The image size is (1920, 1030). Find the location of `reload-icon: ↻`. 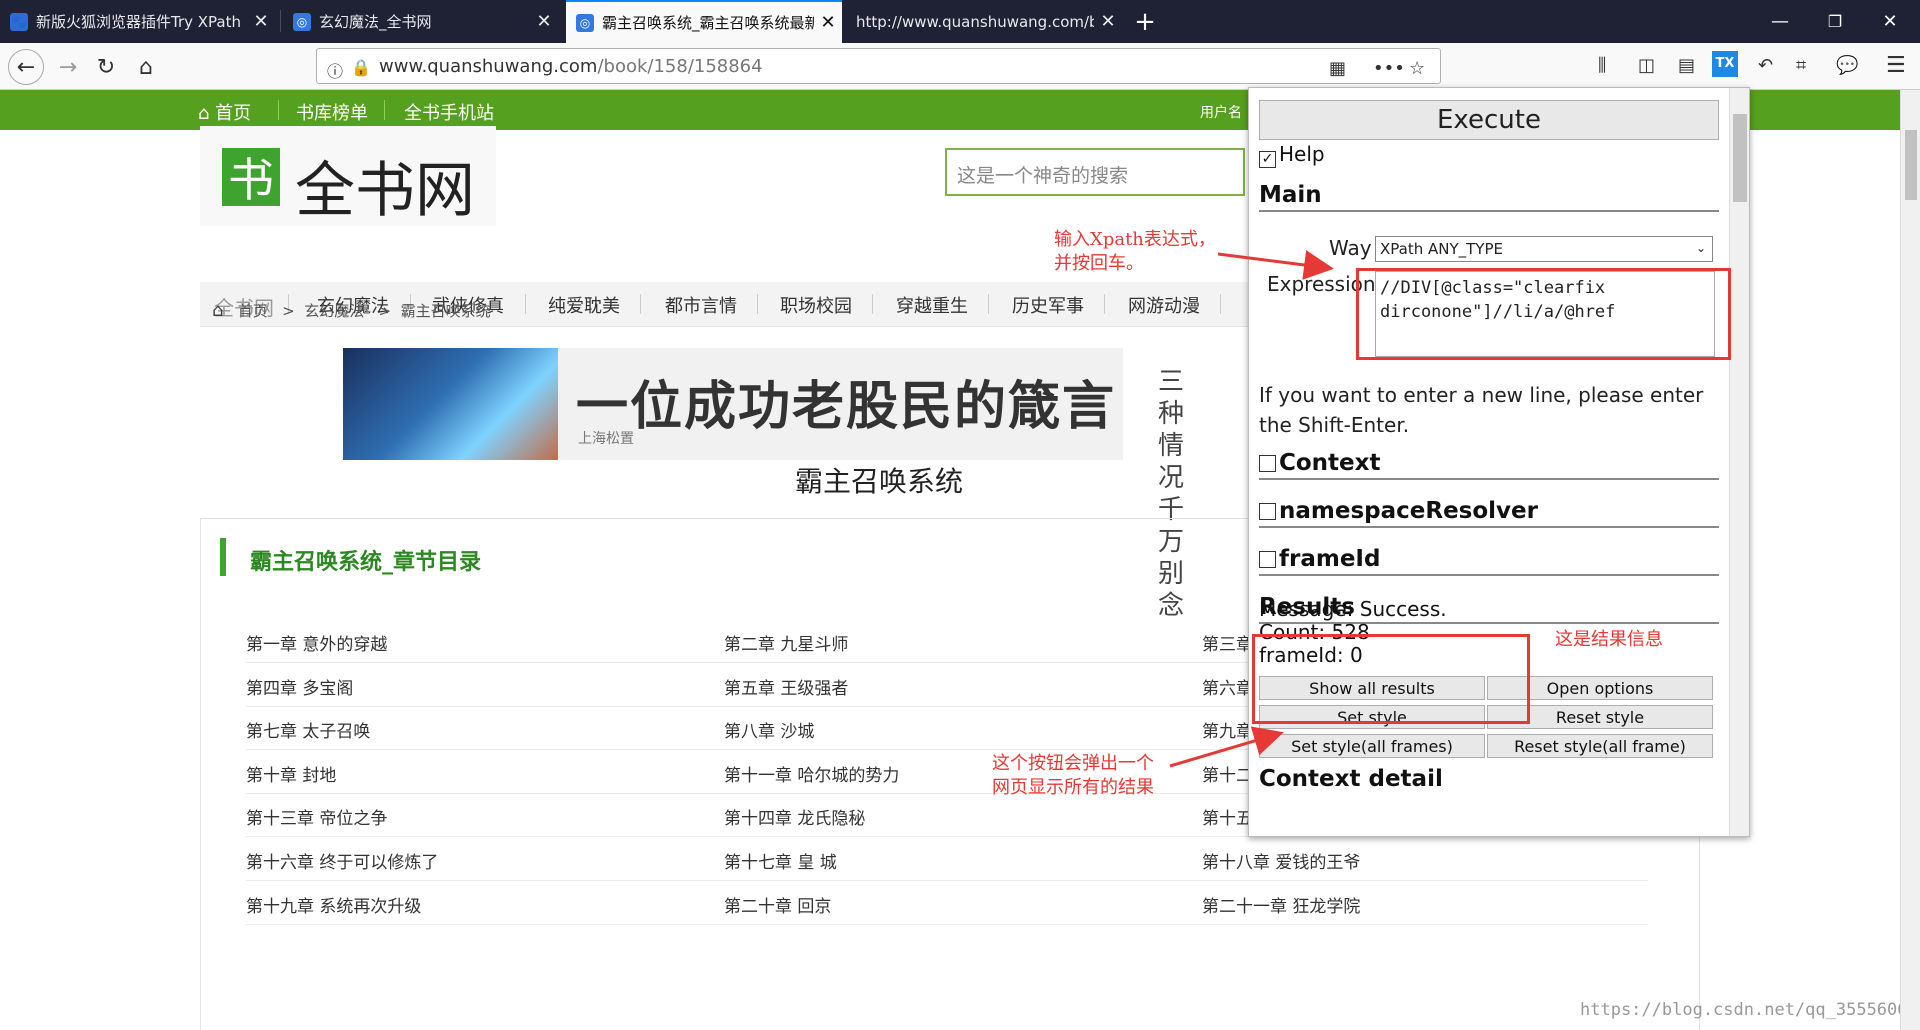

reload-icon: ↻ is located at coordinates (106, 67).